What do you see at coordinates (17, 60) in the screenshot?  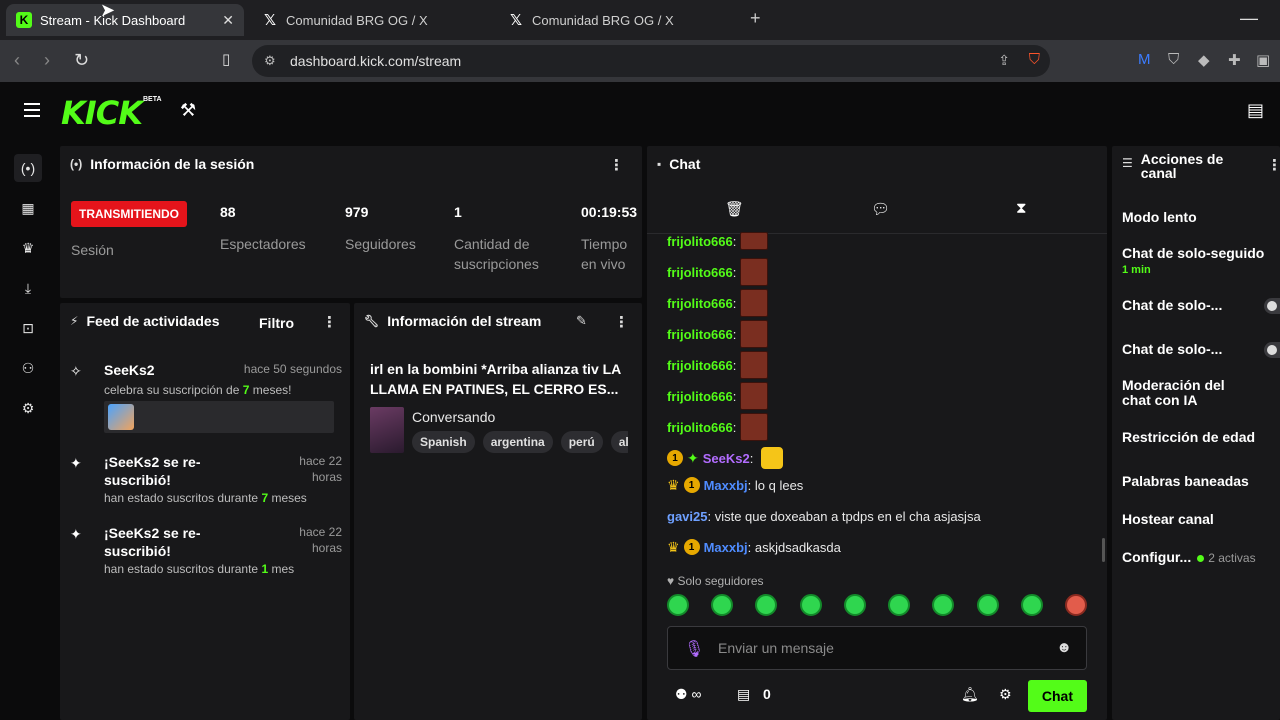 I see `back-icon: ‹` at bounding box center [17, 60].